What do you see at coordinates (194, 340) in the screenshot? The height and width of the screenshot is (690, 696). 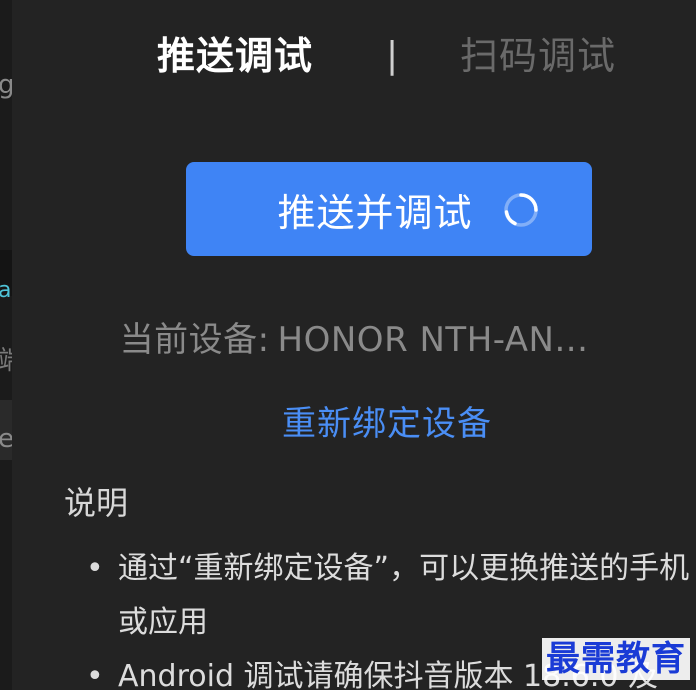 I see `current-device-label: 当前设备:` at bounding box center [194, 340].